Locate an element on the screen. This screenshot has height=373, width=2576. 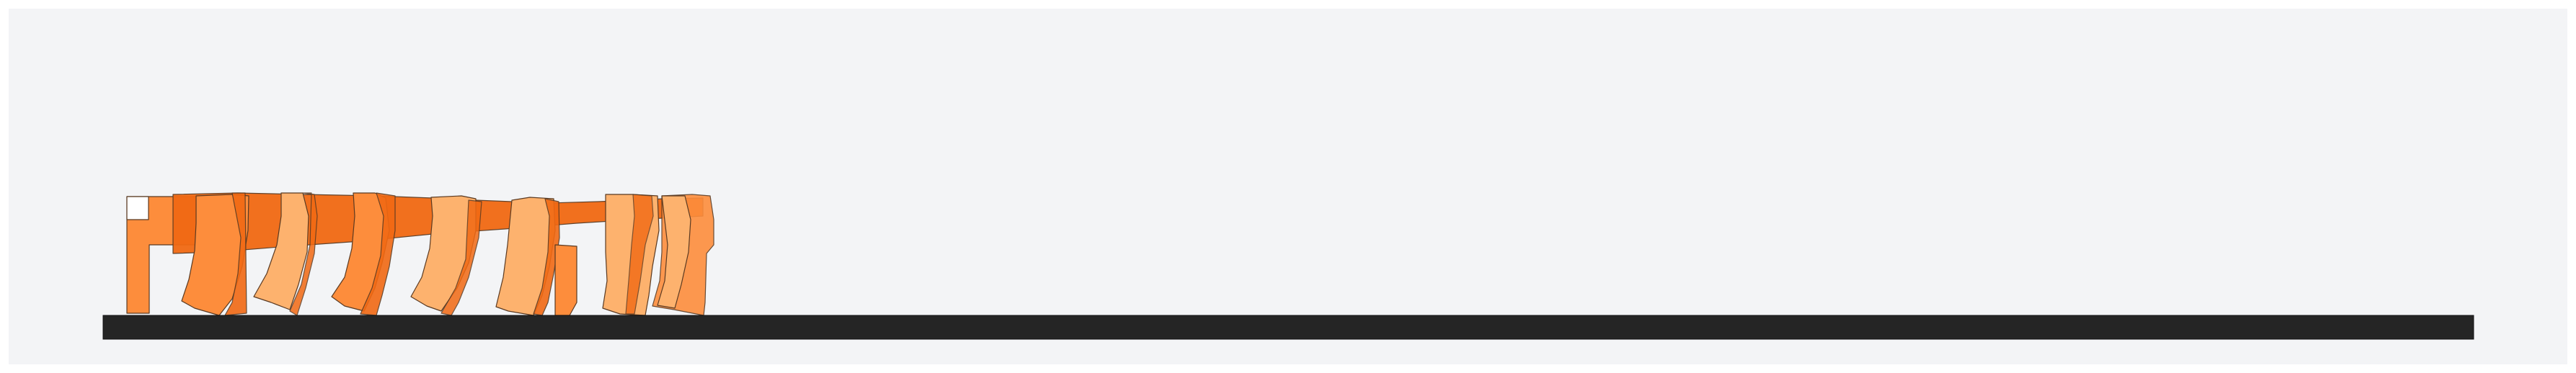
column-5-base is located at coordinates (565, 280).